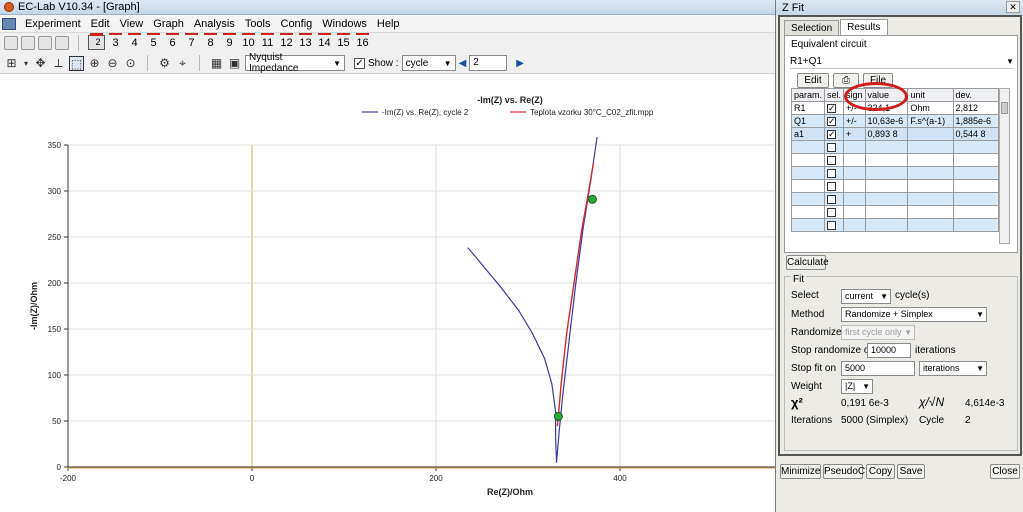 This screenshot has height=512, width=1023. What do you see at coordinates (343, 42) in the screenshot?
I see `trace-button-15: 15` at bounding box center [343, 42].